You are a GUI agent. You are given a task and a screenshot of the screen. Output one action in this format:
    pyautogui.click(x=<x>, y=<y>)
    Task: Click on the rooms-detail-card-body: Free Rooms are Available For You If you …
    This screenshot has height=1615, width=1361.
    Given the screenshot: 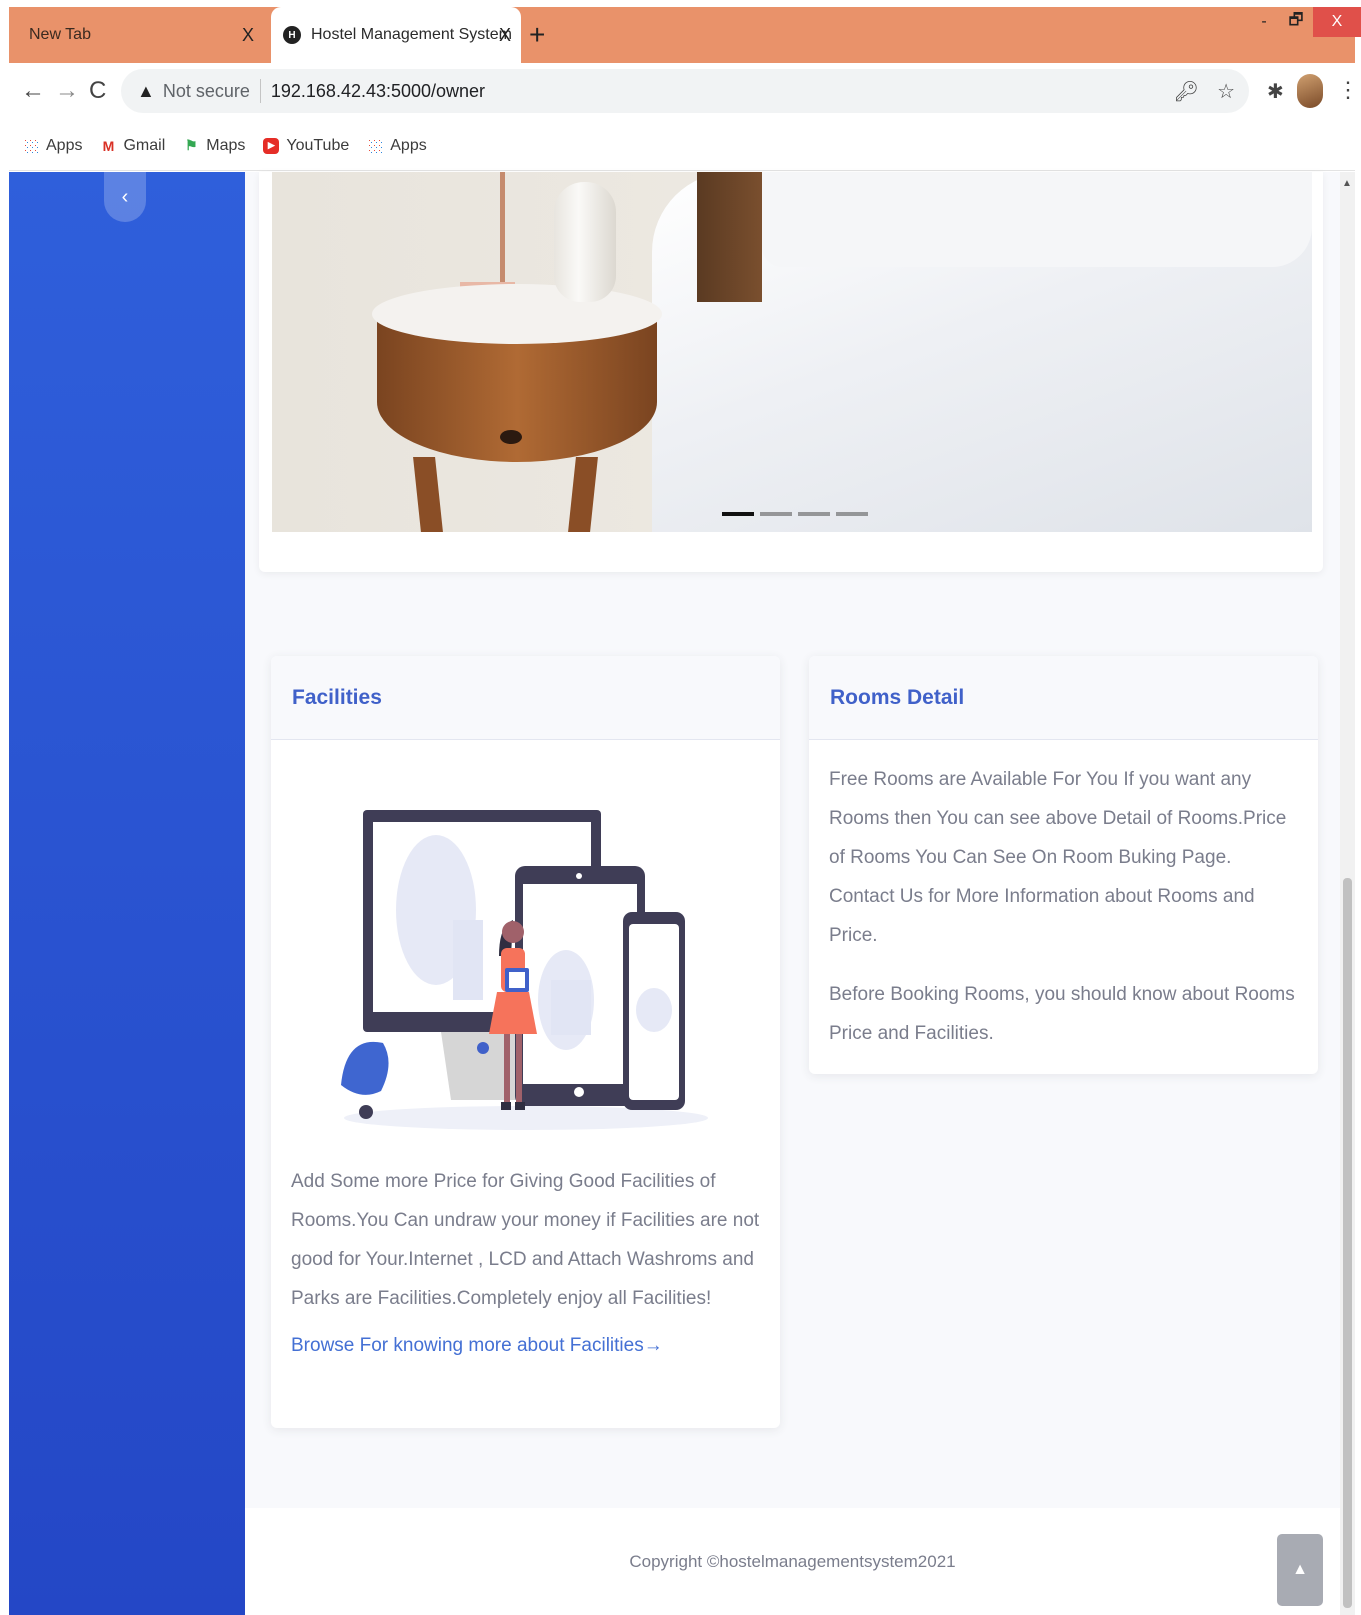 What is the action you would take?
    pyautogui.click(x=1063, y=916)
    